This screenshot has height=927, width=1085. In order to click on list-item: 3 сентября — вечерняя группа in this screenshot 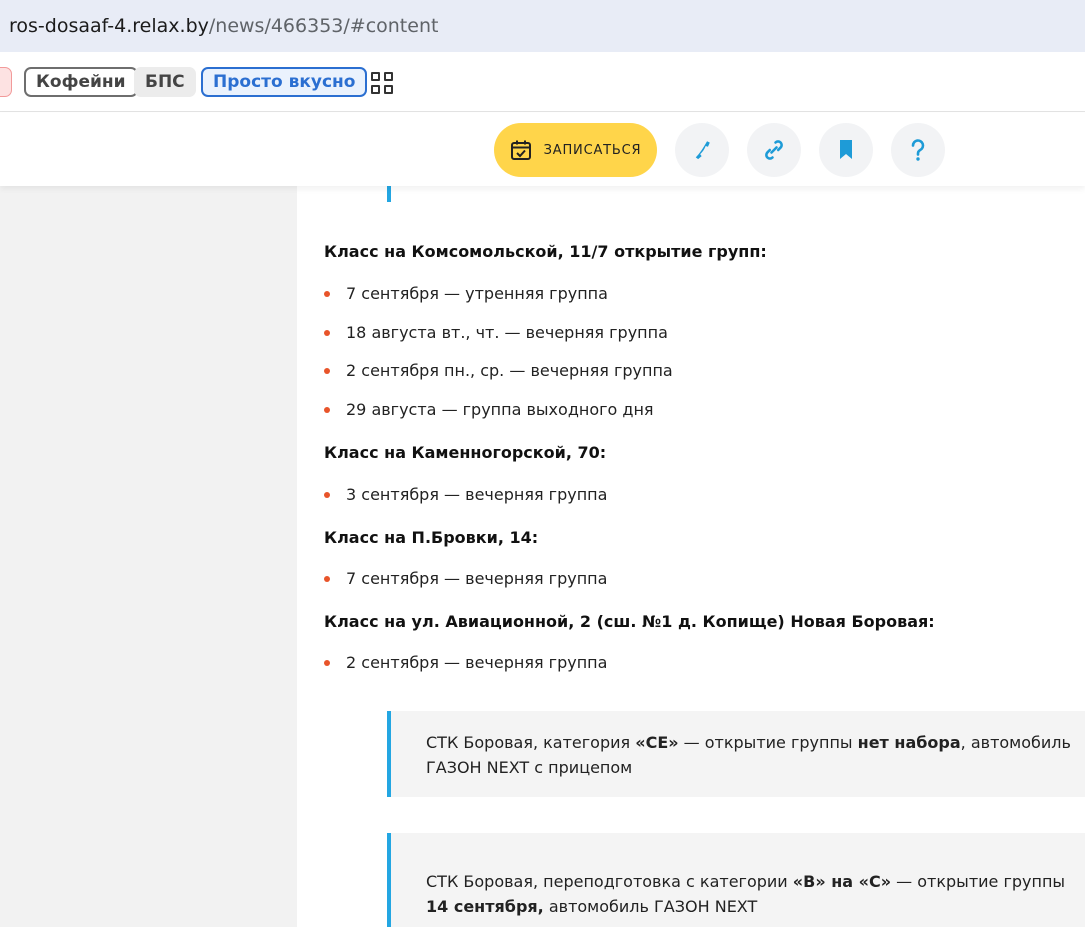, I will do `click(465, 494)`.